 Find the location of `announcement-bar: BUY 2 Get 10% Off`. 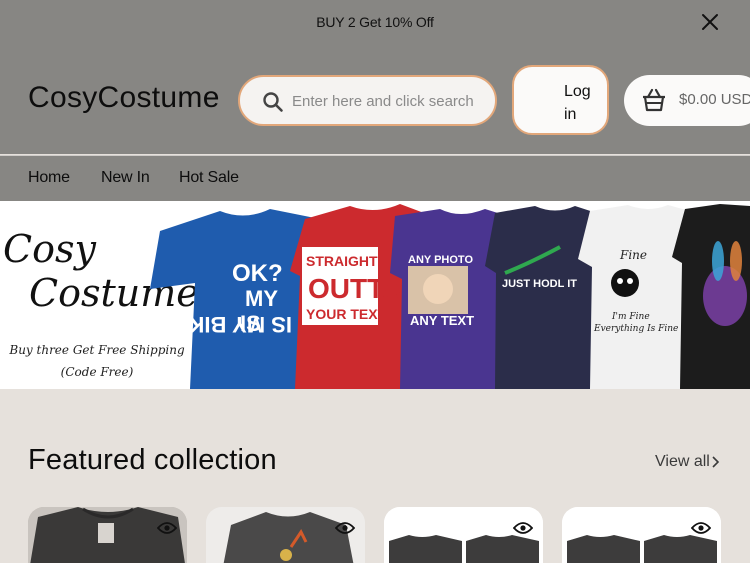

announcement-bar: BUY 2 Get 10% Off is located at coordinates (375, 22).